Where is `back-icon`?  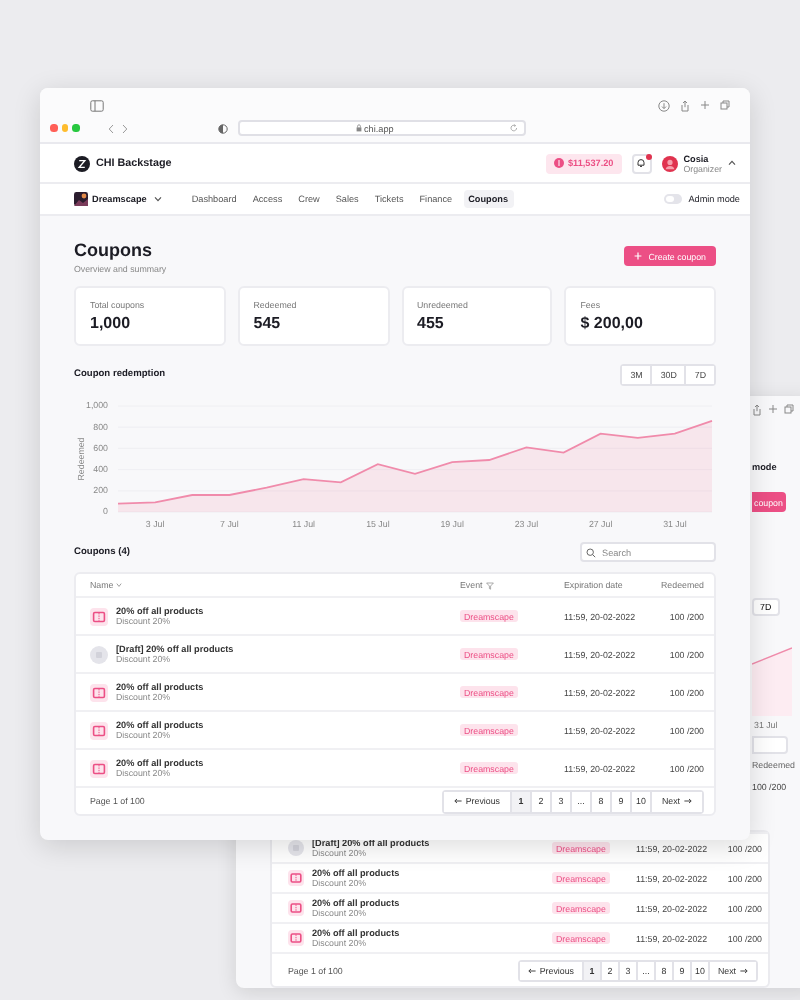 back-icon is located at coordinates (110, 128).